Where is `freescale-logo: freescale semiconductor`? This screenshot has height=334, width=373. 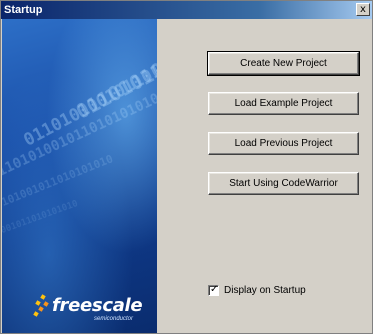 freescale-logo: freescale semiconductor is located at coordinates (92, 308).